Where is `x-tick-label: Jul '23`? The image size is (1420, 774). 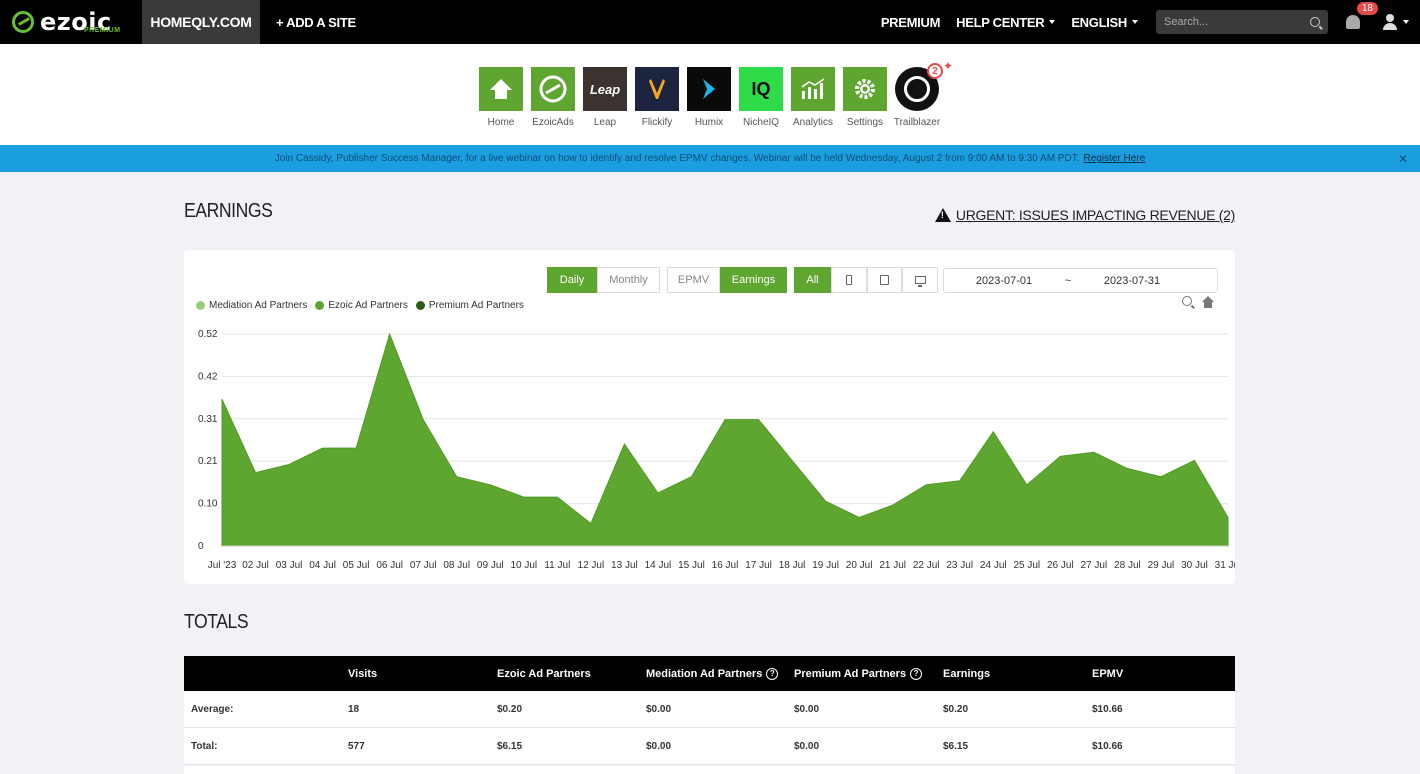
x-tick-label: Jul '23 is located at coordinates (222, 565).